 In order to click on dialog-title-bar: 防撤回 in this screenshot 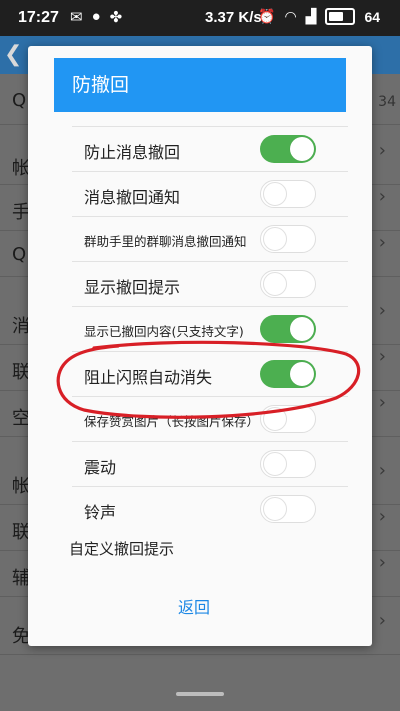, I will do `click(200, 85)`.